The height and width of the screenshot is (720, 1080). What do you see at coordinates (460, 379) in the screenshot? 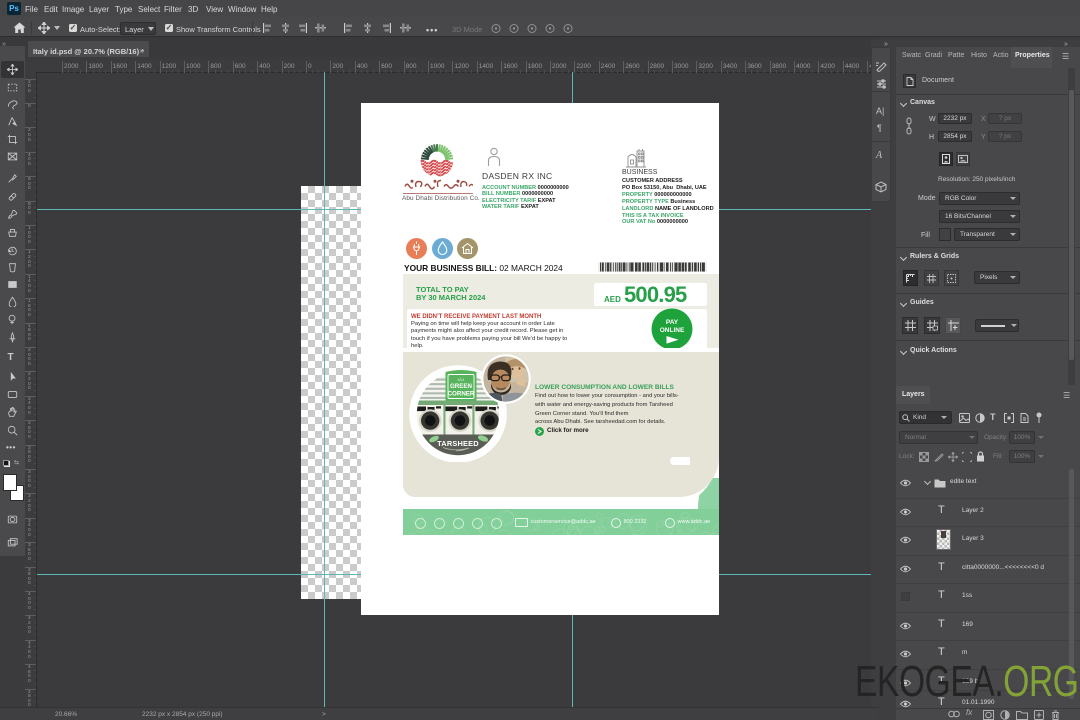
I see `svg-text: عناية` at bounding box center [460, 379].